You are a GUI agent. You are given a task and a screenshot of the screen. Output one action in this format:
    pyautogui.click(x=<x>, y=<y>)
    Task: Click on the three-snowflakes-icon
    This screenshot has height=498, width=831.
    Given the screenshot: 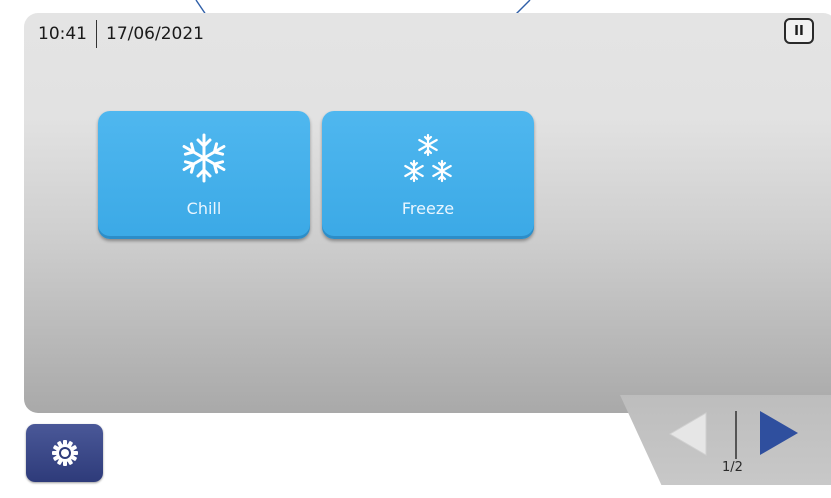 What is the action you would take?
    pyautogui.click(x=428, y=159)
    